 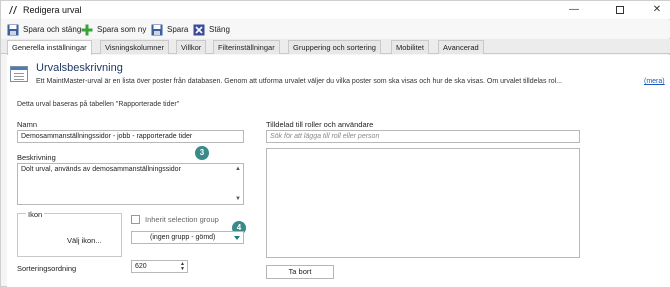 I want to click on maximize-icon, so click(x=620, y=10).